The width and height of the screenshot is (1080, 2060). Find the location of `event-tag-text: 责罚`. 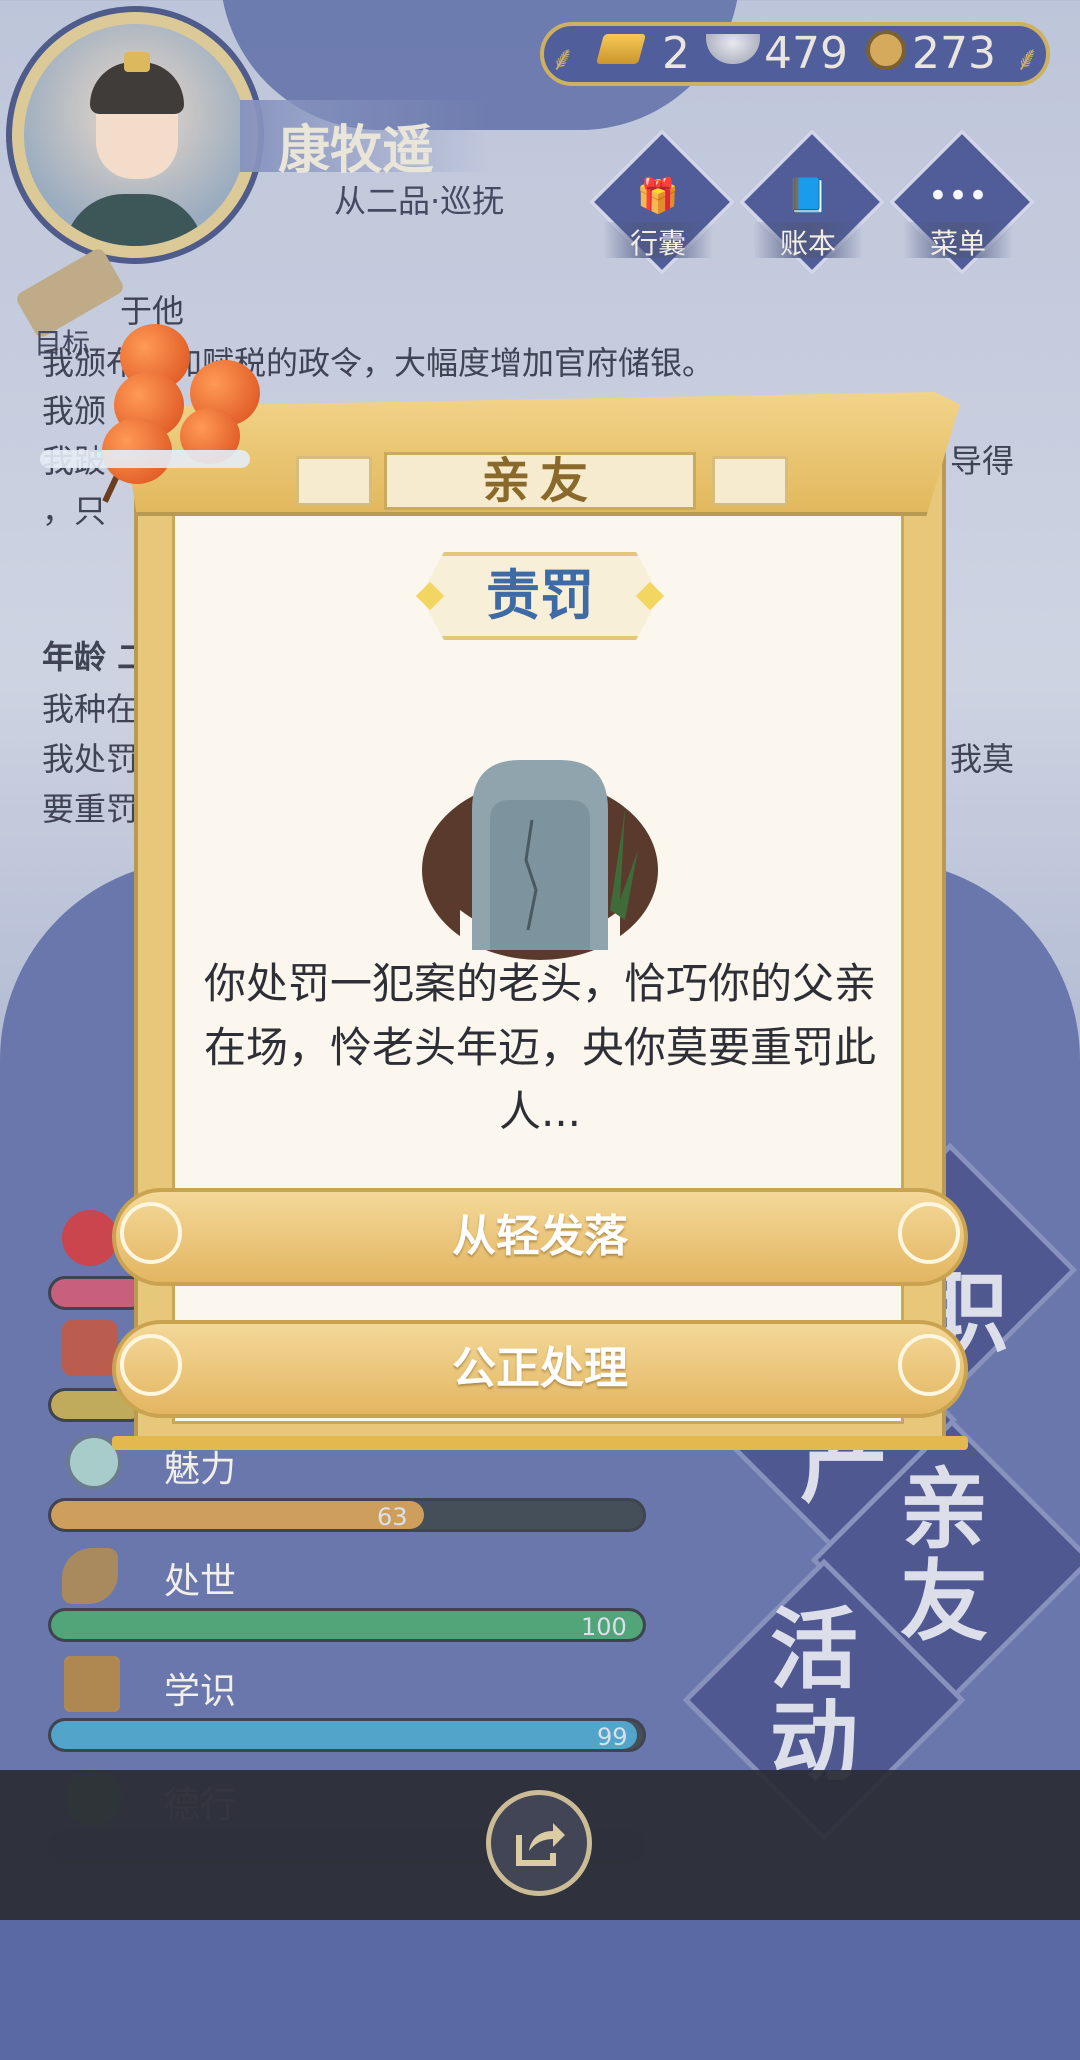

event-tag-text: 责罚 is located at coordinates (540, 595).